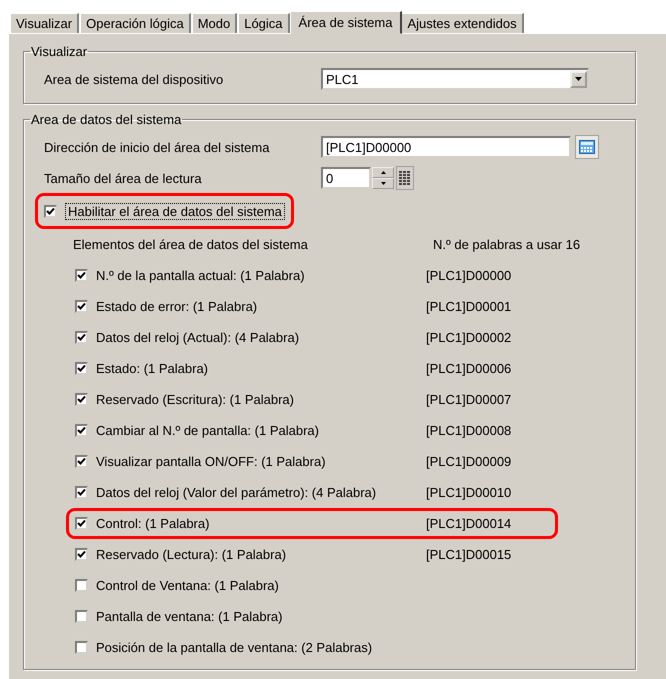 The image size is (666, 679). What do you see at coordinates (469, 368) in the screenshot?
I see `address-text: [PLC1]D00006` at bounding box center [469, 368].